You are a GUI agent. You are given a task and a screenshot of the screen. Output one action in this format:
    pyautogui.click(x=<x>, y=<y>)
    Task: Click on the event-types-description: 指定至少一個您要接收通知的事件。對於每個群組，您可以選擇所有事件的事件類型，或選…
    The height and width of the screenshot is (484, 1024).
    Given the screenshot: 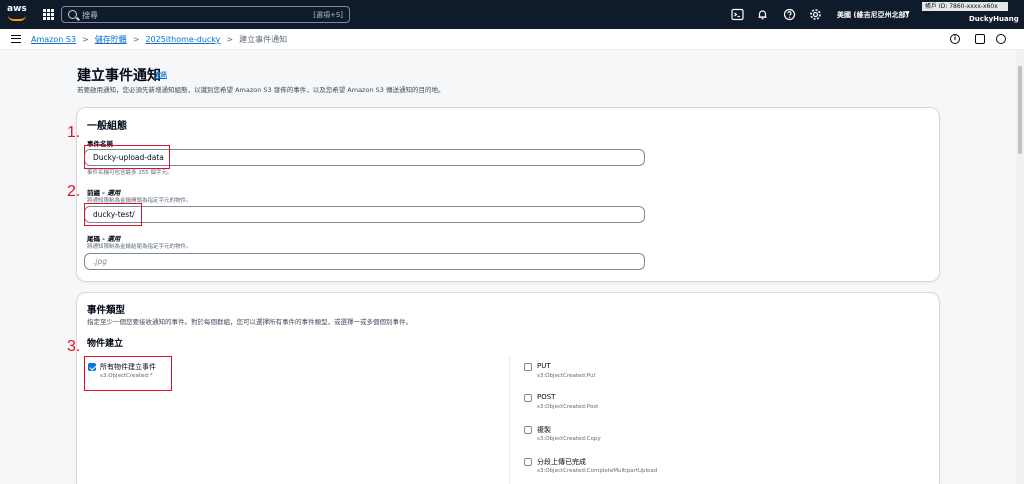 What is the action you would take?
    pyautogui.click(x=249, y=322)
    